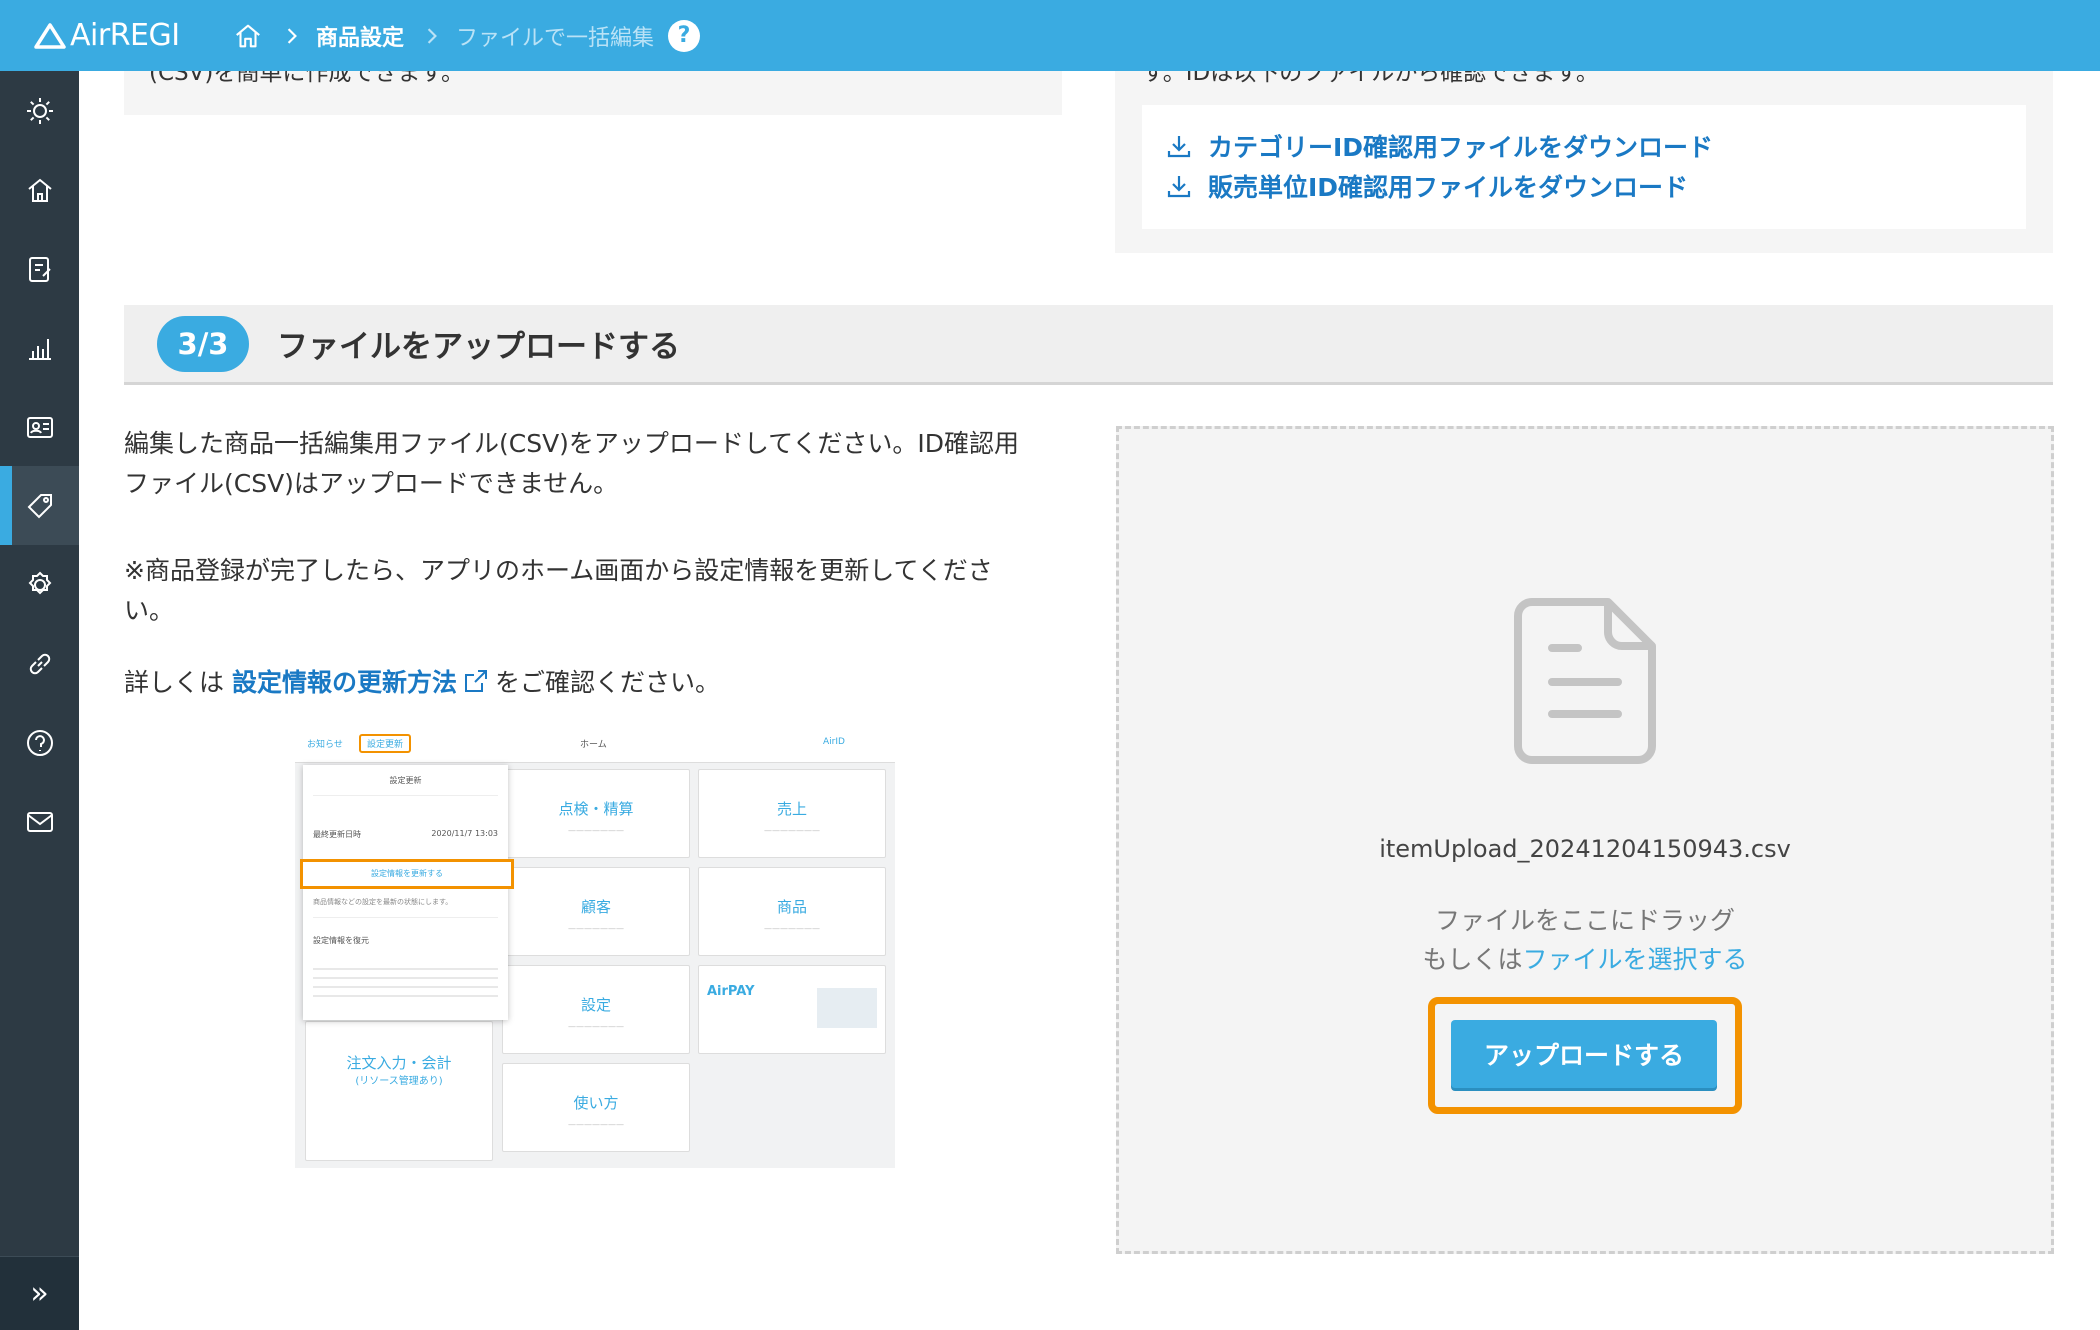  I want to click on help-icon: ?, so click(684, 35).